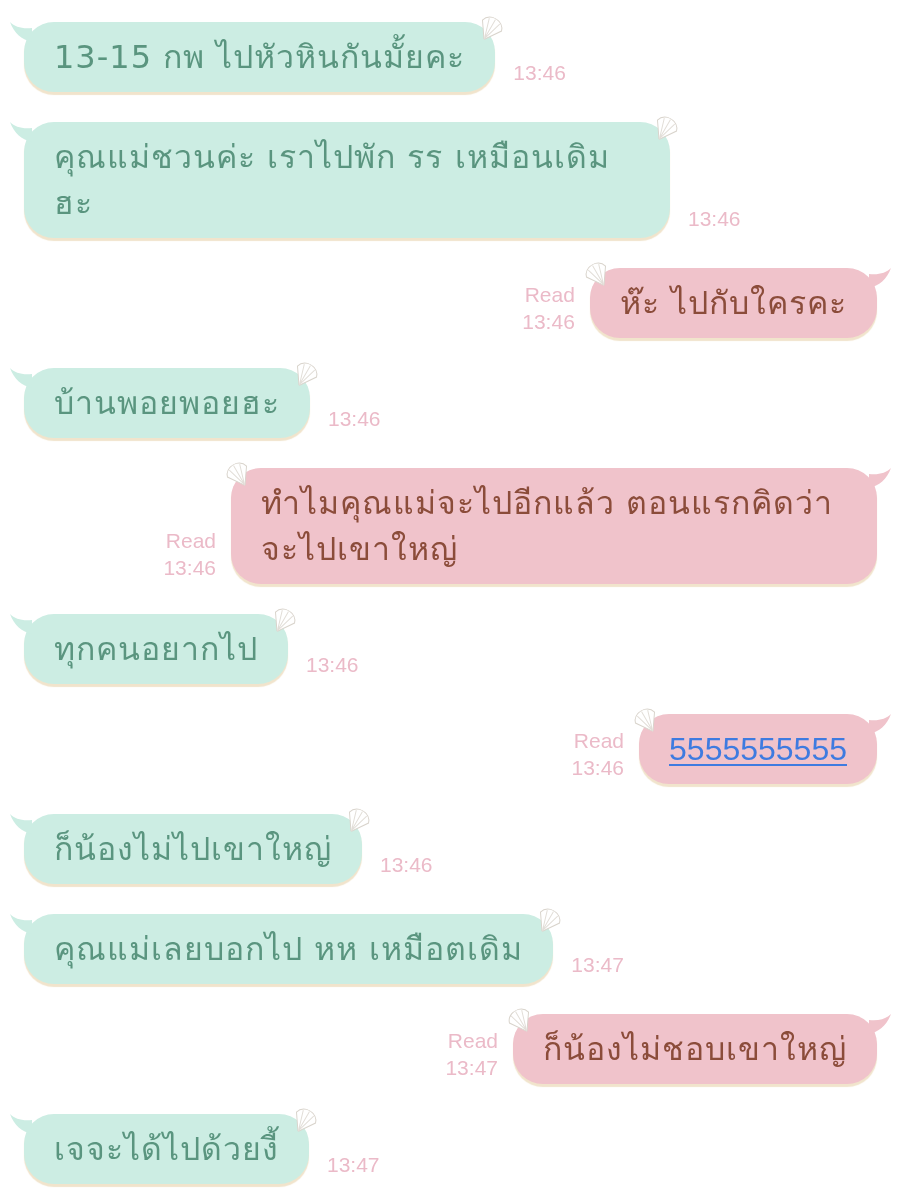  Describe the element at coordinates (733, 303) in the screenshot. I see `message-text: ห๊ะ ไปกับใครคะ` at that location.